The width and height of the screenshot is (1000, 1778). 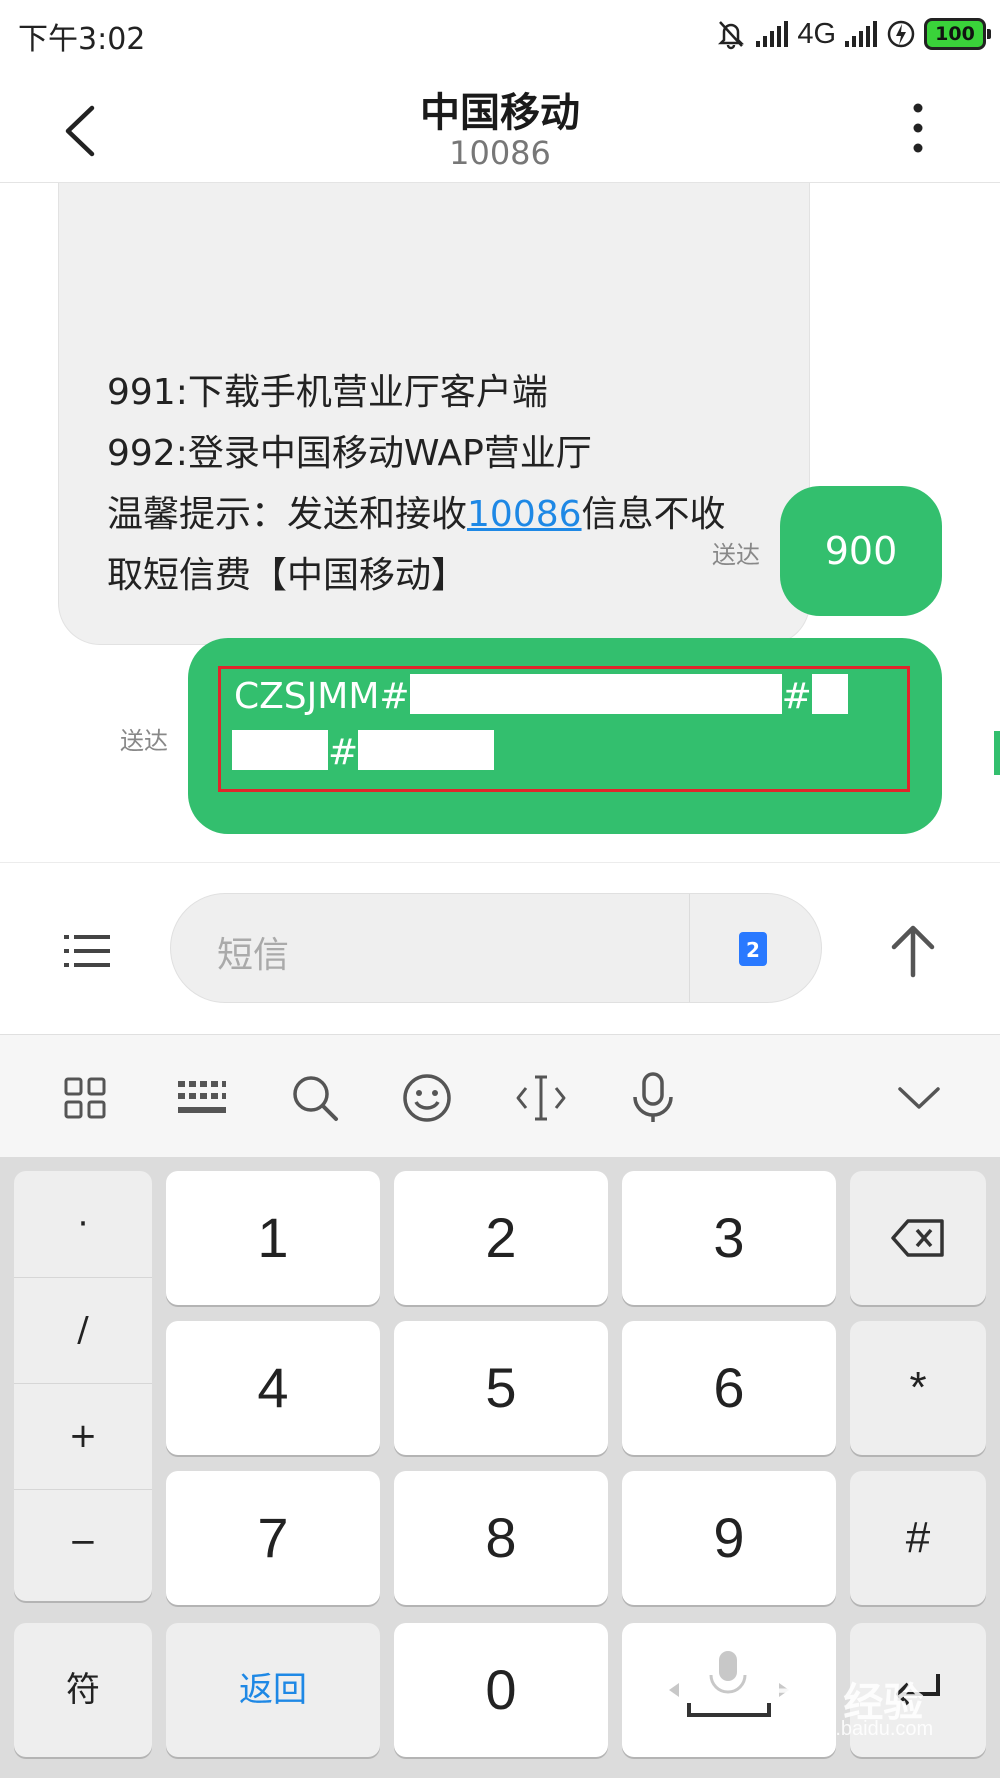 I want to click on conversation-header: 中国移动 10086, so click(x=500, y=126).